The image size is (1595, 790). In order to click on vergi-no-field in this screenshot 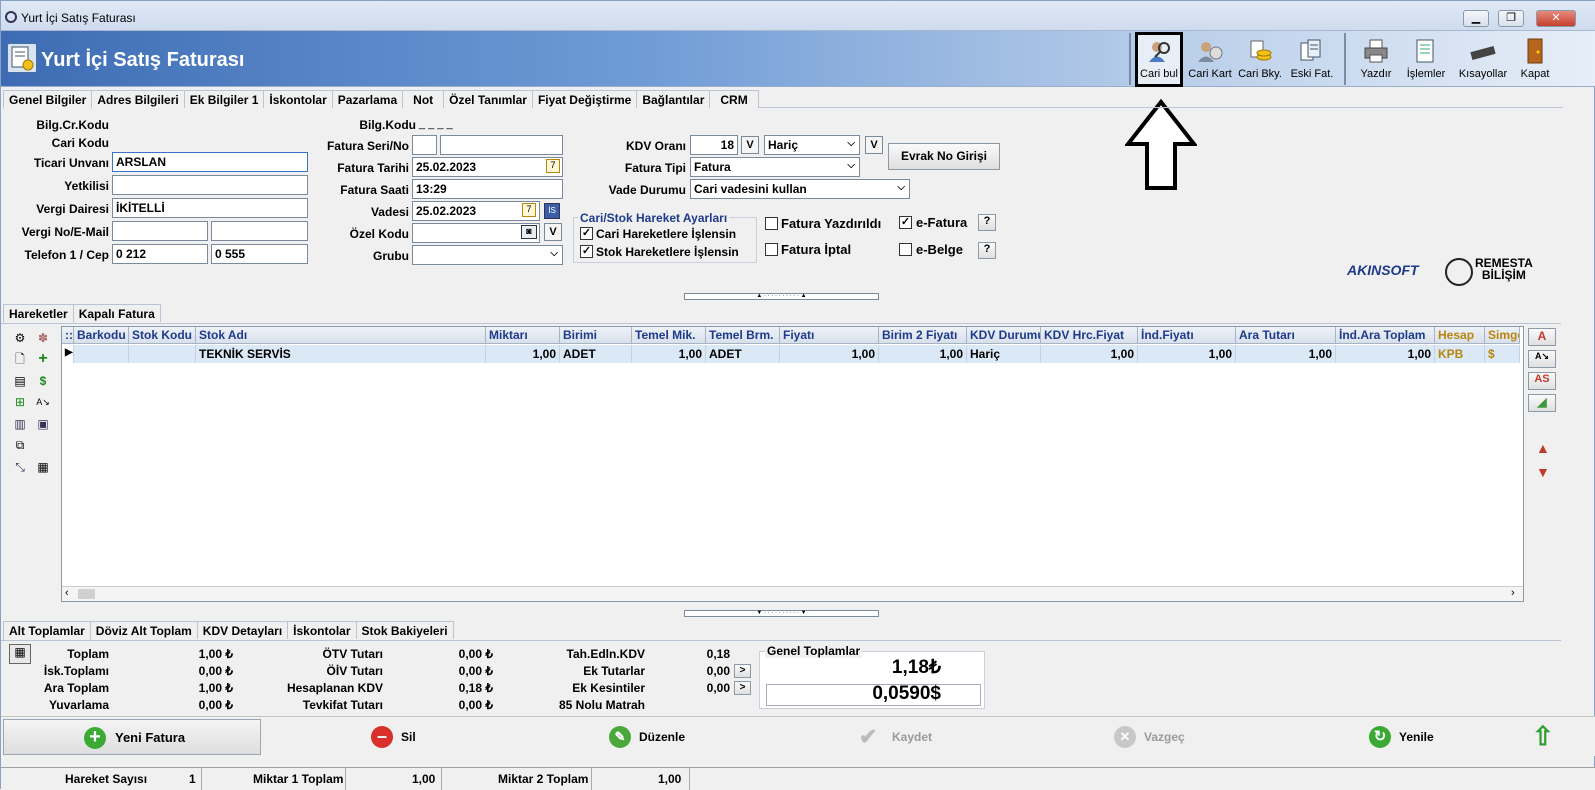, I will do `click(160, 231)`.